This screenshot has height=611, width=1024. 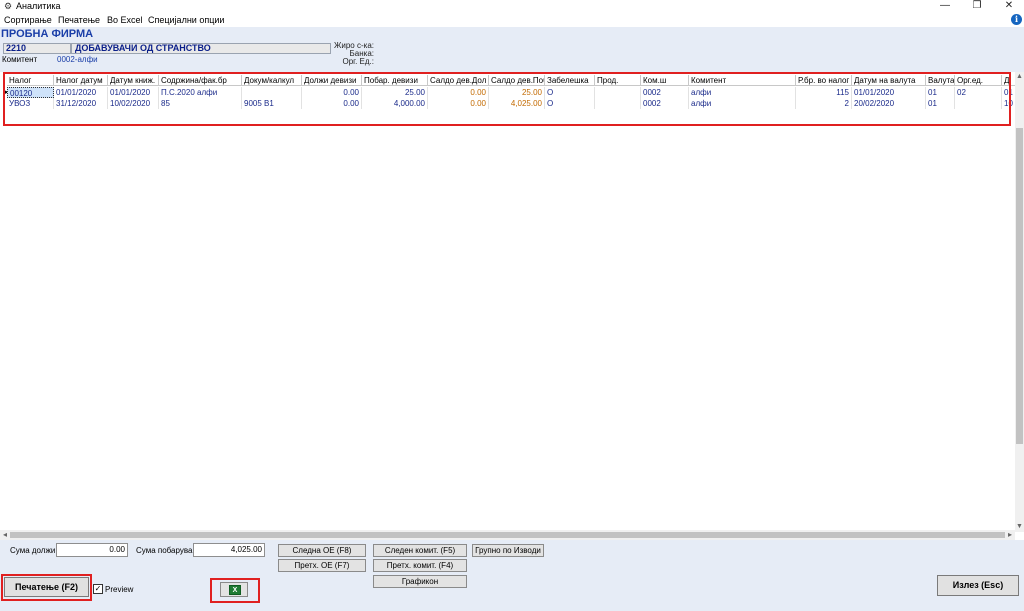 What do you see at coordinates (186, 20) in the screenshot?
I see `menu-special-options: Специјални опции` at bounding box center [186, 20].